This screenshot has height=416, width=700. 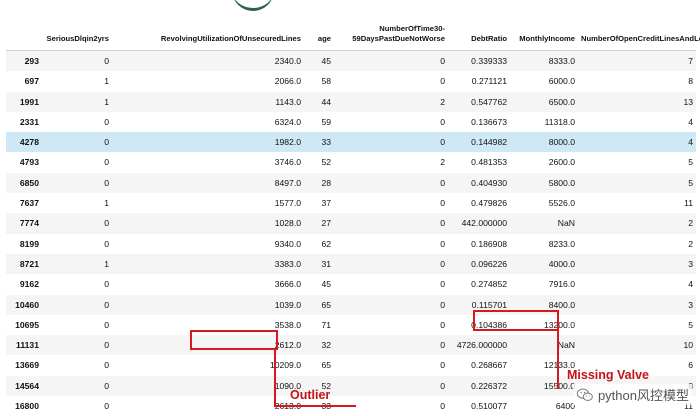 What do you see at coordinates (234, 340) in the screenshot?
I see `outlier-highlight-box` at bounding box center [234, 340].